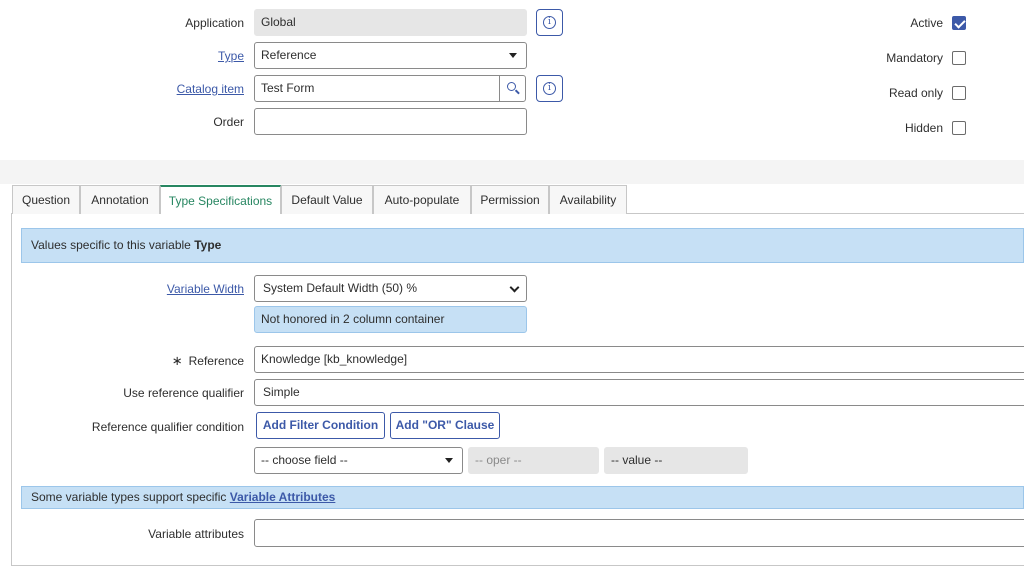  Describe the element at coordinates (676, 460) in the screenshot. I see `value-select: -- value --` at that location.